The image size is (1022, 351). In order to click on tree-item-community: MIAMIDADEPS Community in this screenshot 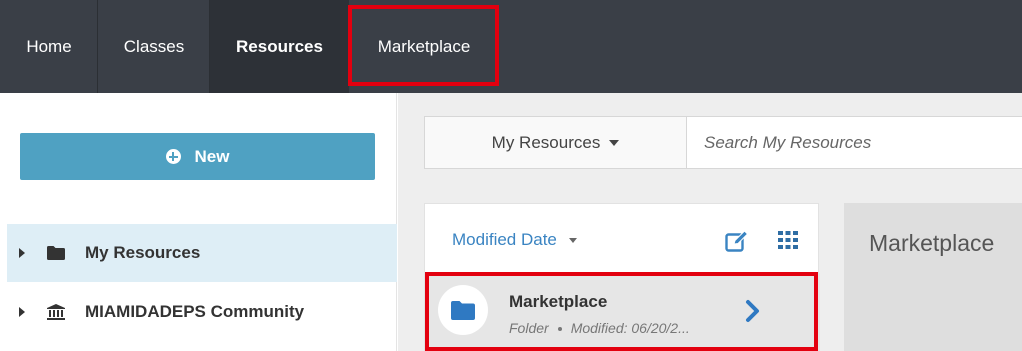, I will do `click(202, 312)`.